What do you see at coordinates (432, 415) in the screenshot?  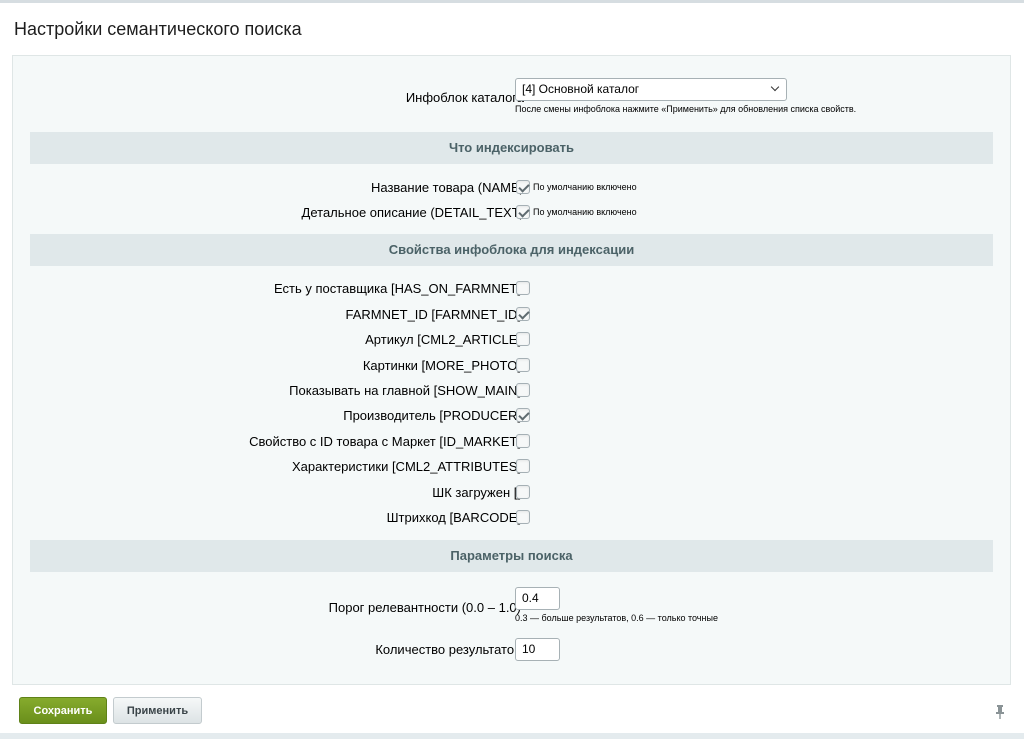 I see `prop-label: Производитель [PRODUCER]` at bounding box center [432, 415].